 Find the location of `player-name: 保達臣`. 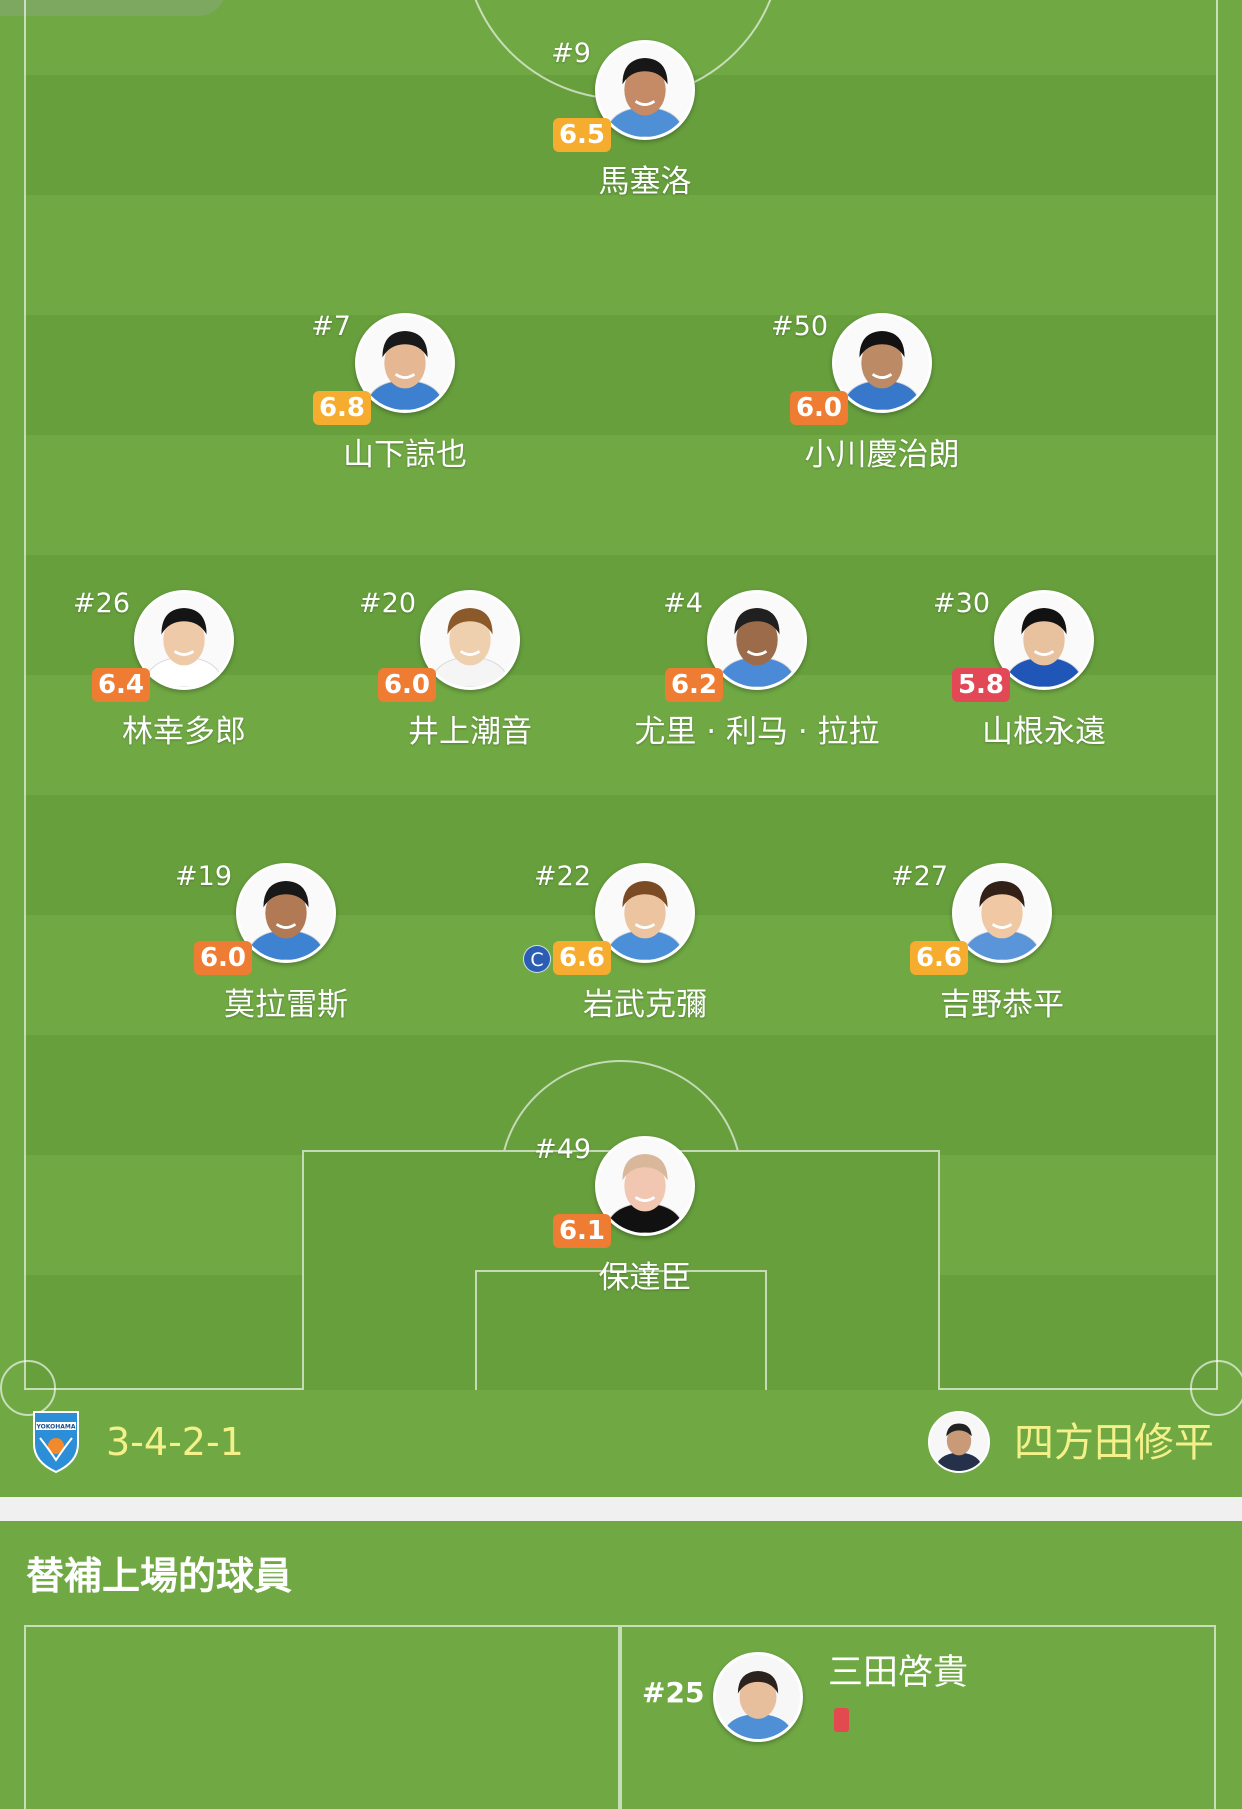

player-name: 保達臣 is located at coordinates (645, 1278).